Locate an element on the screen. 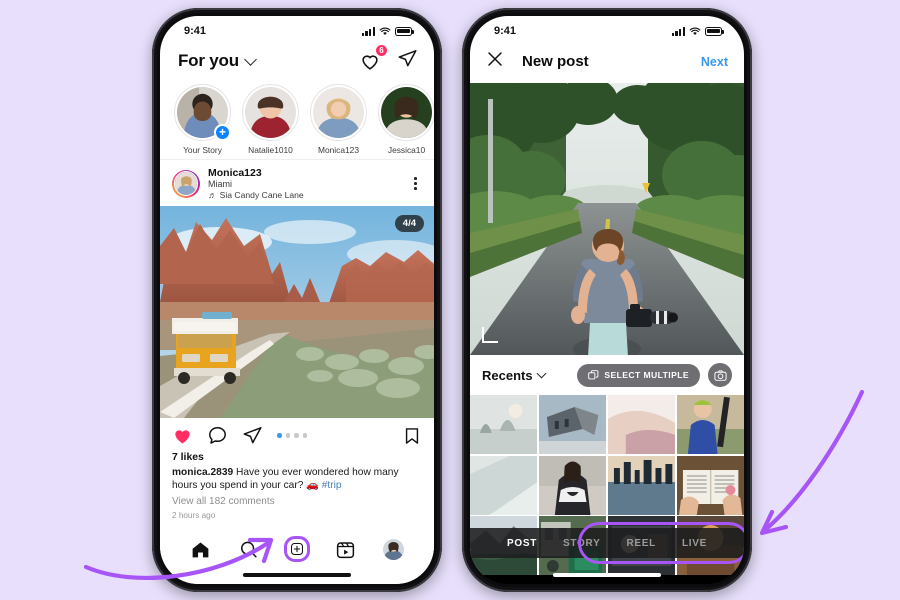 This screenshot has width=900, height=600. mode-reel: REEL is located at coordinates (640, 543).